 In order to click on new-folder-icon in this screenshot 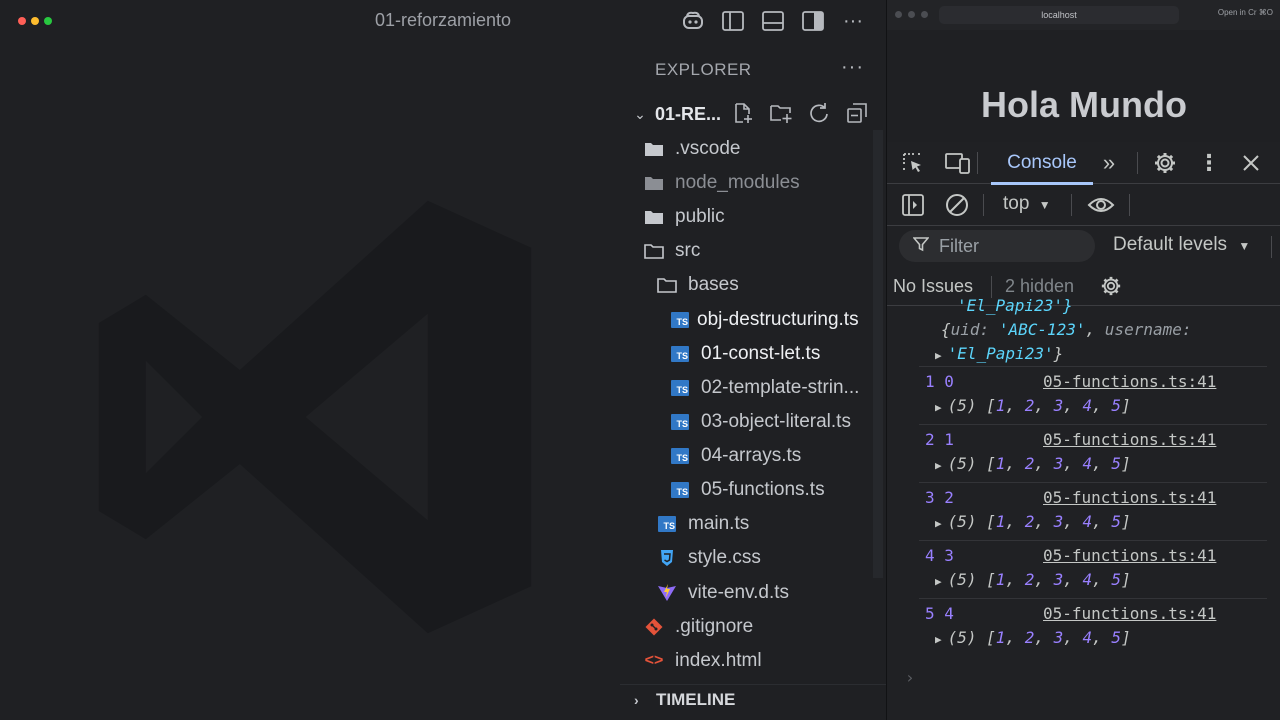, I will do `click(781, 113)`.